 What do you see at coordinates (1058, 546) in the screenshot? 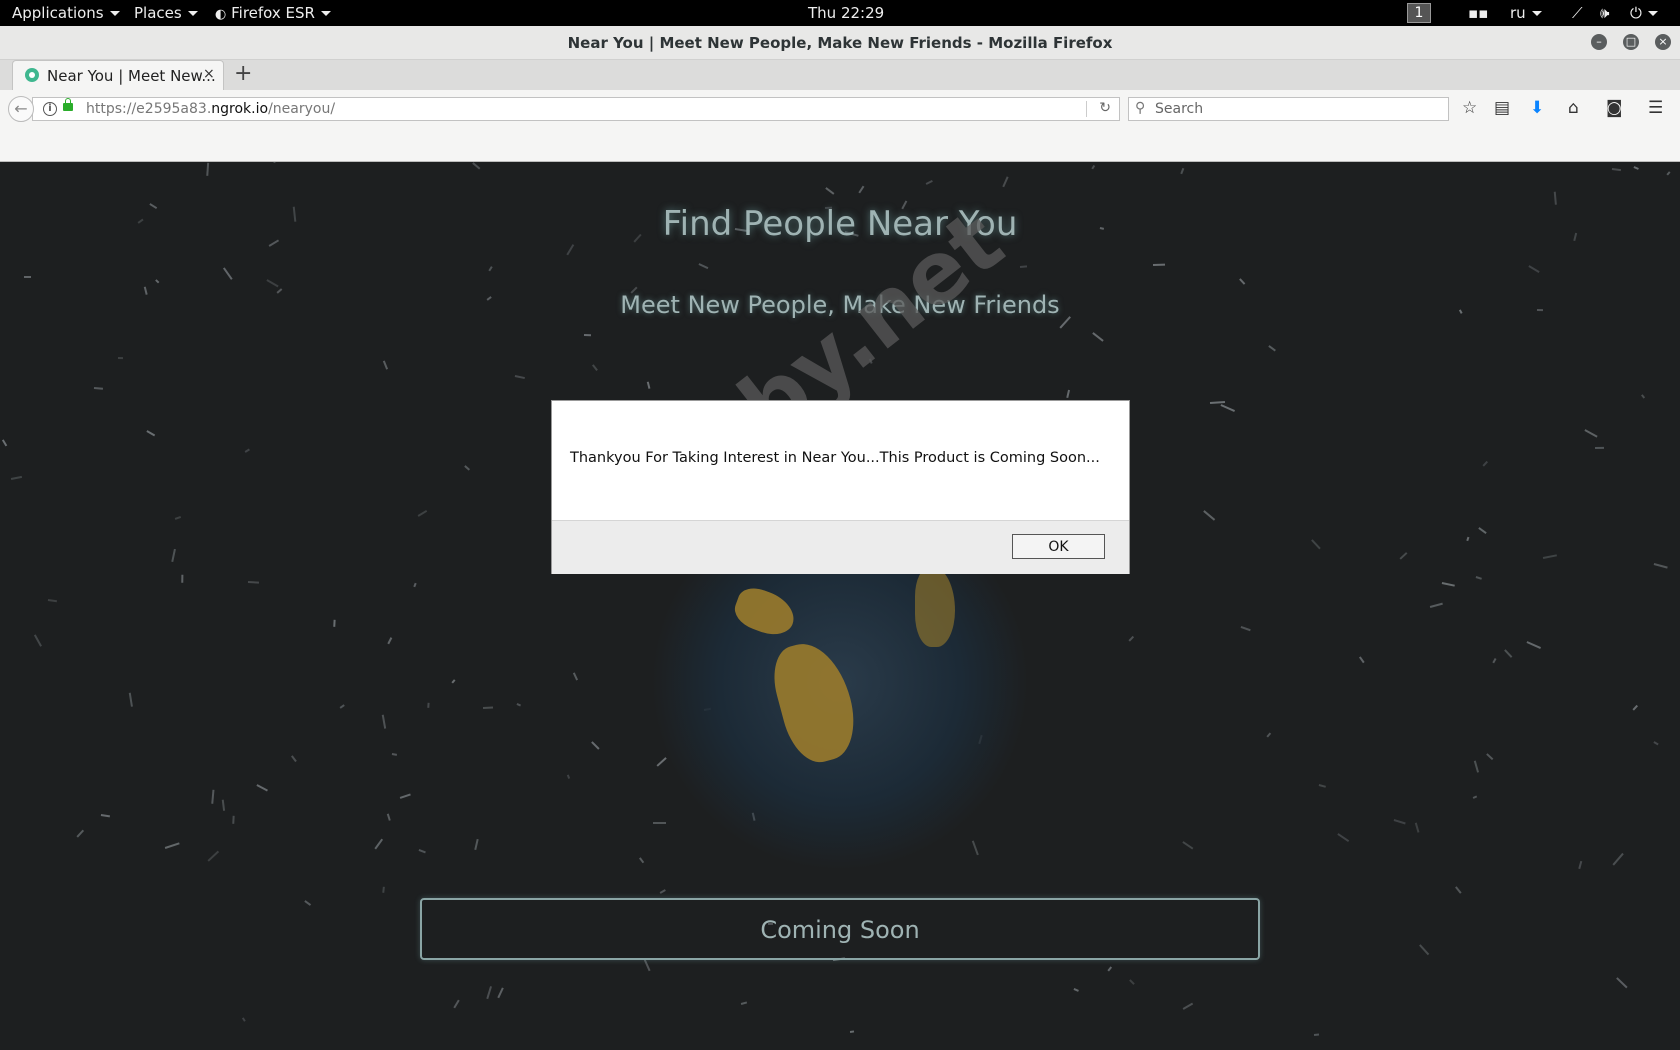
I see `ok-button: OK` at bounding box center [1058, 546].